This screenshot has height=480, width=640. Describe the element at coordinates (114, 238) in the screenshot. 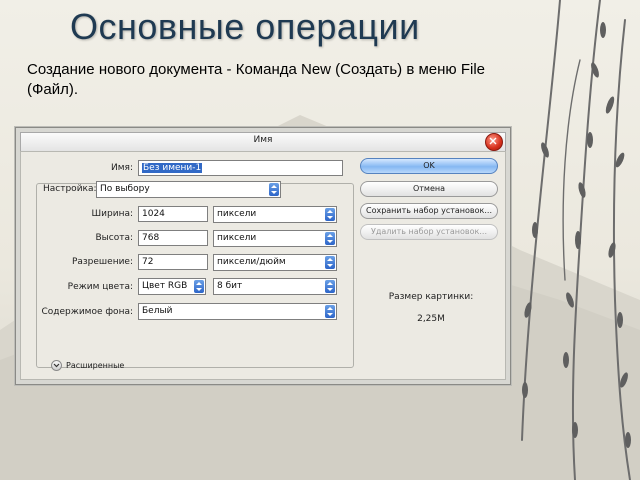

I see `height-label: Высота:` at that location.